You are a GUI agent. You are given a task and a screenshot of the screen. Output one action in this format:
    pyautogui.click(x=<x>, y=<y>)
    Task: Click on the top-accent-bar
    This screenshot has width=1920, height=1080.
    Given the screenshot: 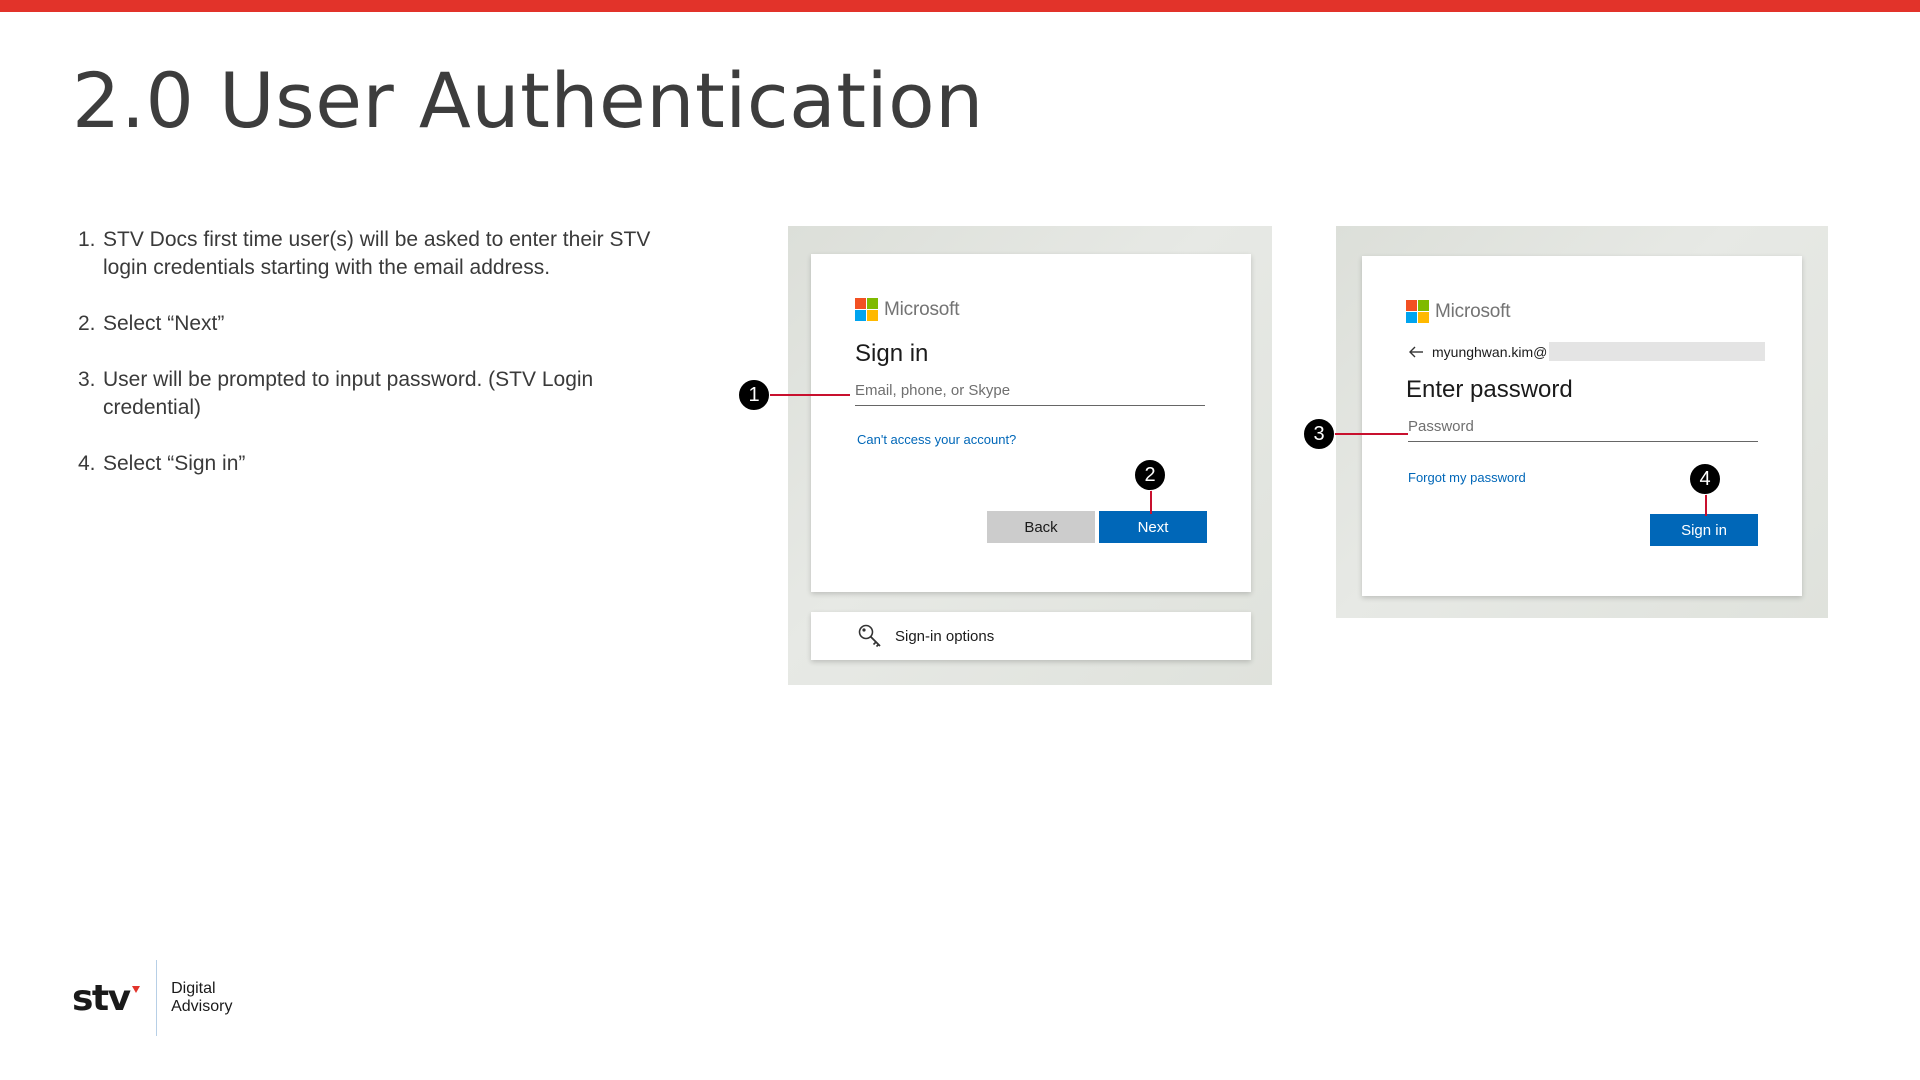 What is the action you would take?
    pyautogui.click(x=960, y=6)
    